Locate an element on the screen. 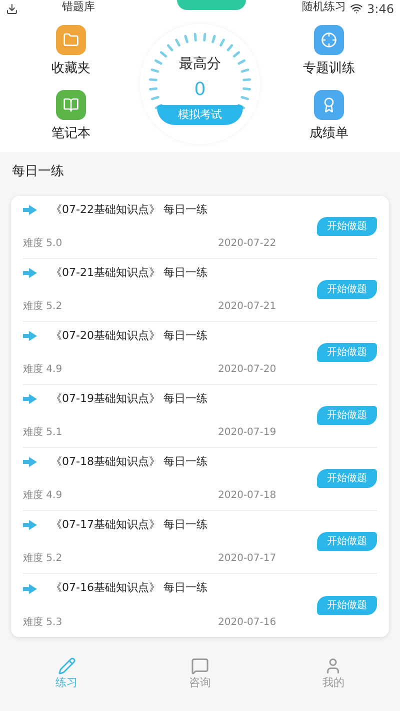  exercise-title: 《07-22基础知识点》 每日一练 is located at coordinates (129, 210).